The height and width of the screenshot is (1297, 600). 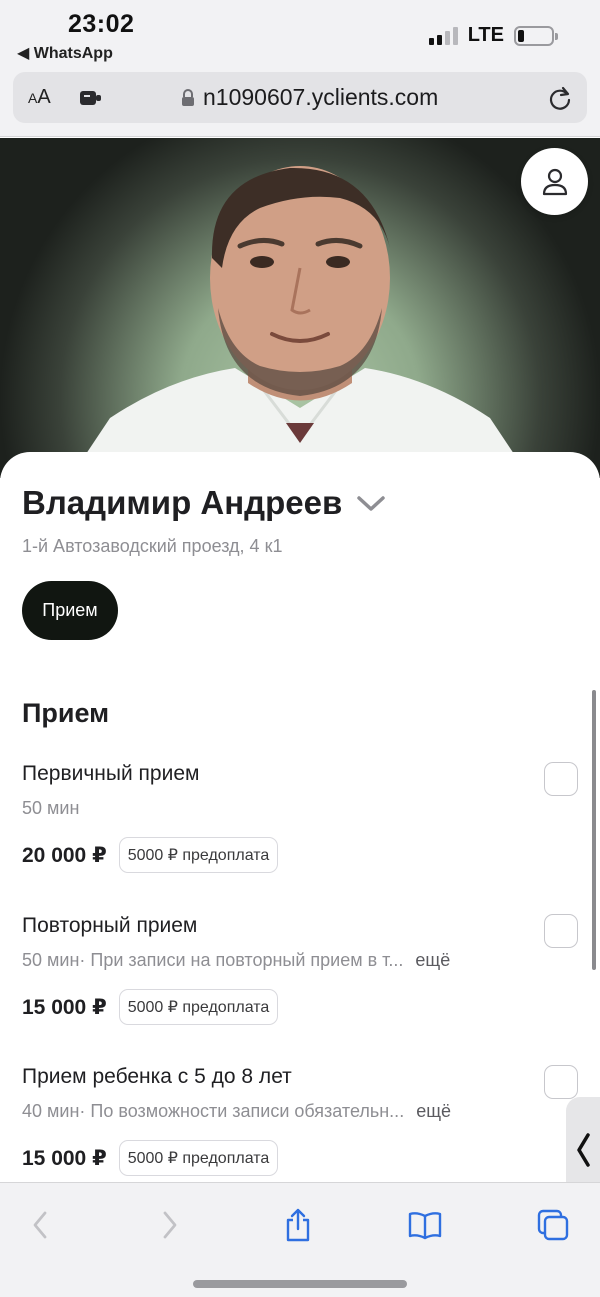 I want to click on share-icon, so click(x=298, y=1225).